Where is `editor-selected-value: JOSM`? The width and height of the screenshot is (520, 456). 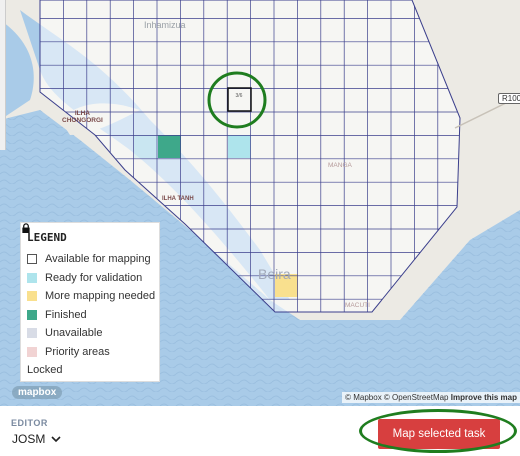
editor-selected-value: JOSM is located at coordinates (29, 439).